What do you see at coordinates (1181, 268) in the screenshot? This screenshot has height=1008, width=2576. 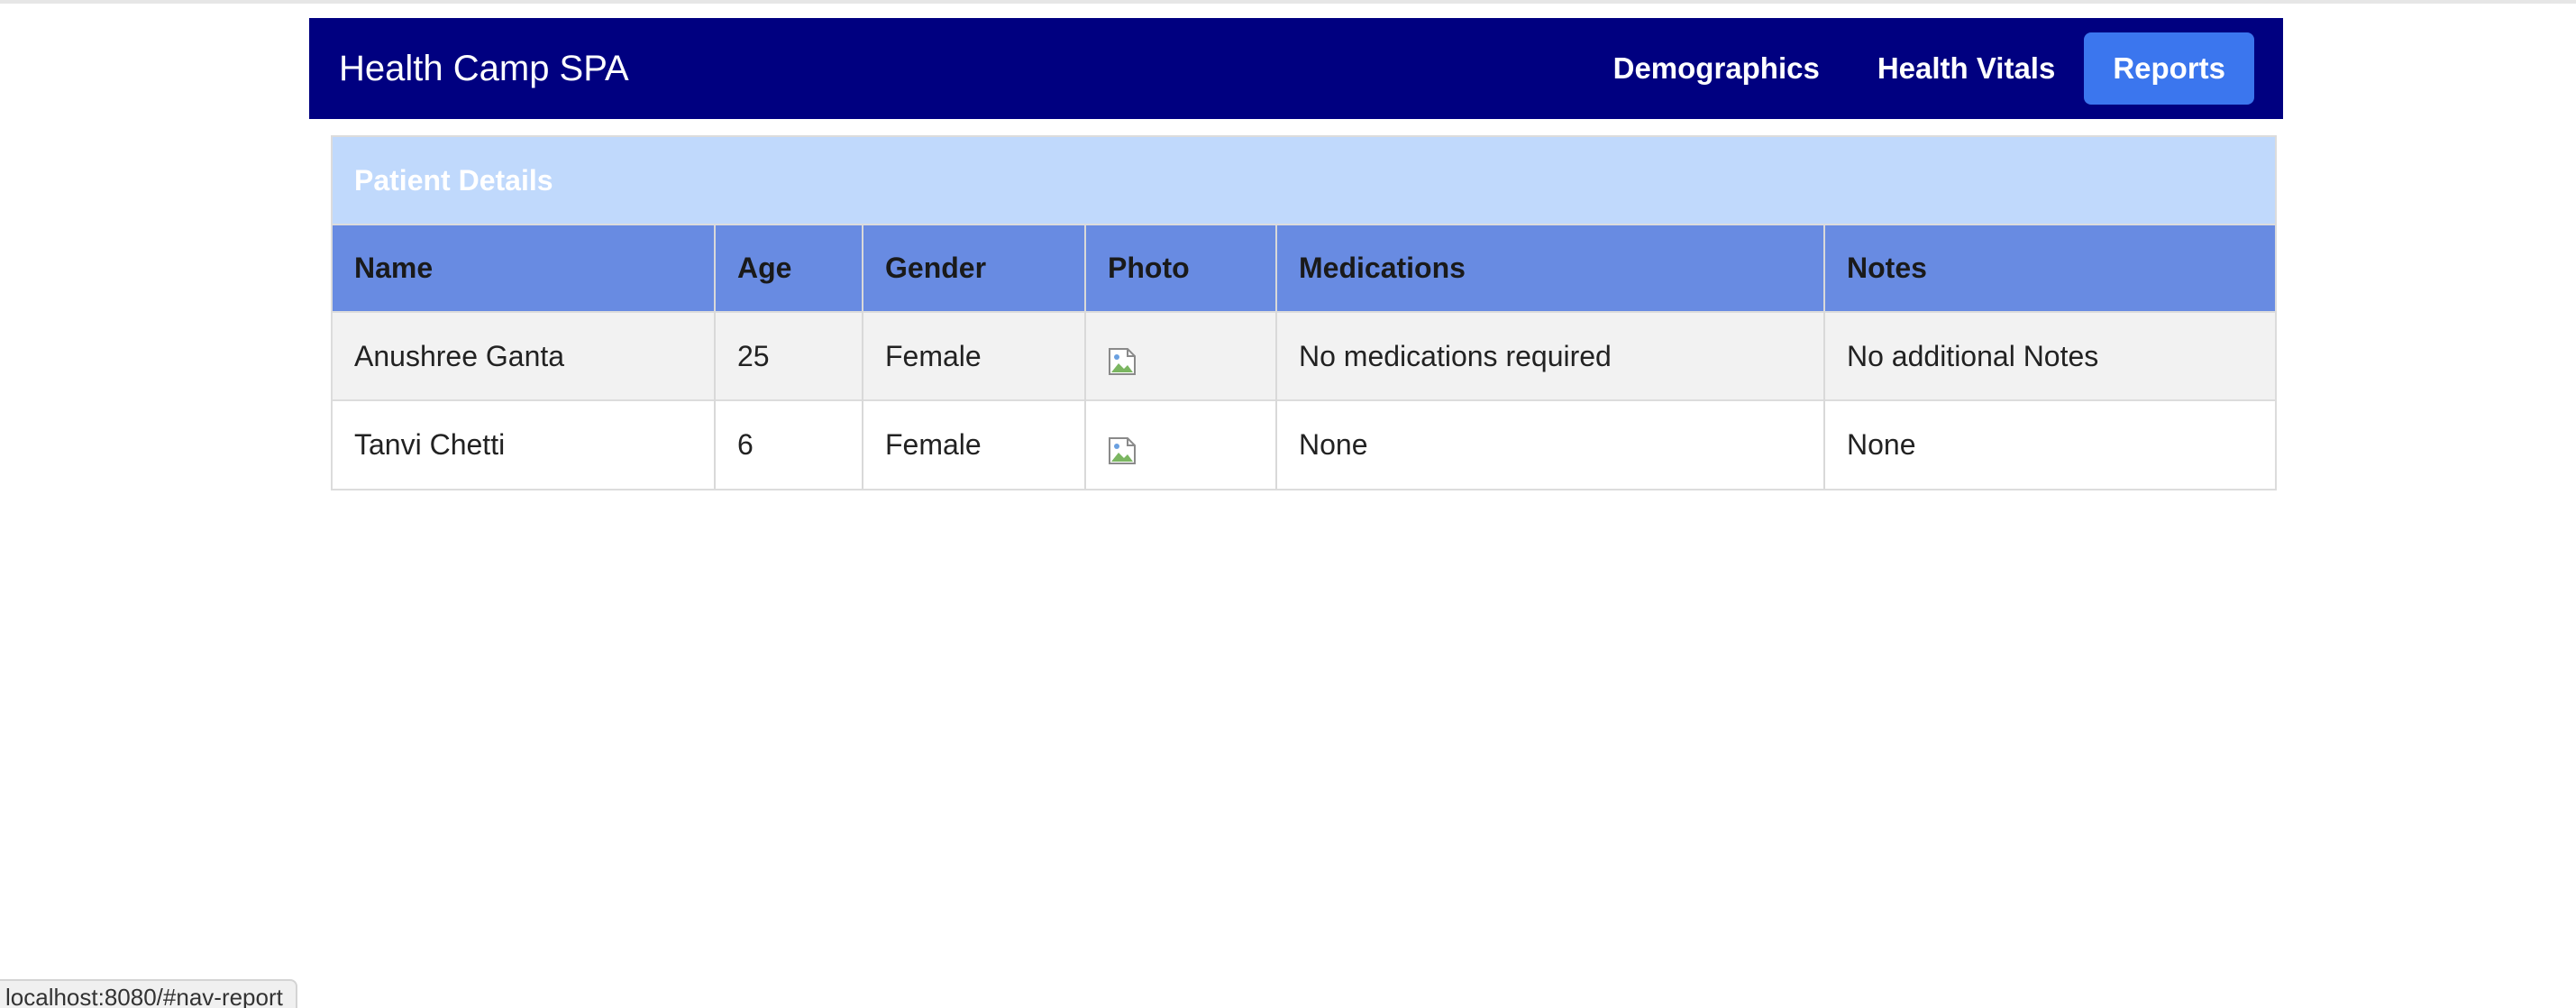 I see `column-header-photo: Photo` at bounding box center [1181, 268].